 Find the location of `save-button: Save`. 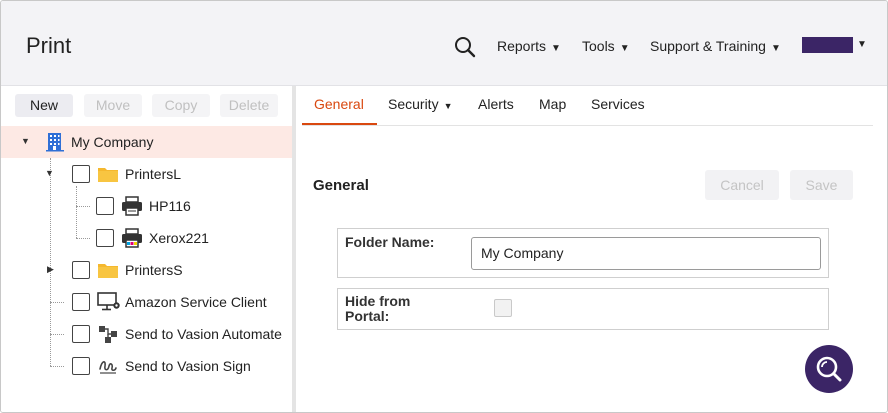

save-button: Save is located at coordinates (821, 185).